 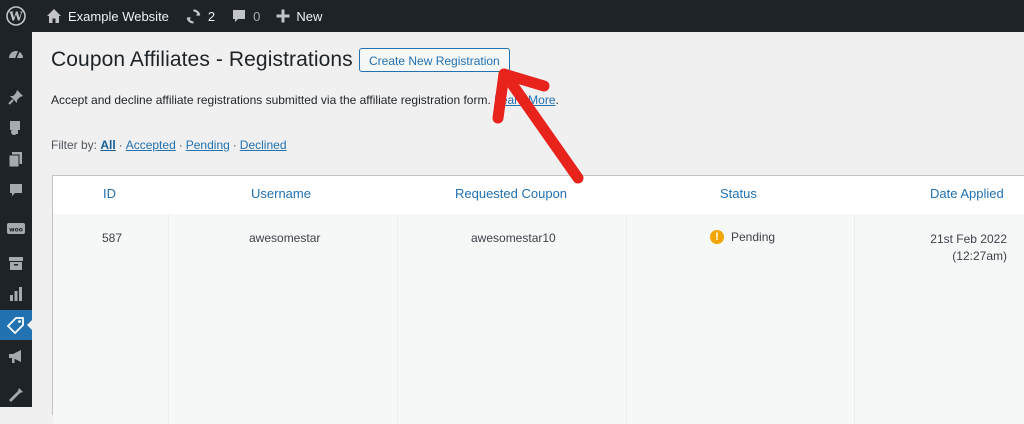 I want to click on svg-text: woo, so click(x=16, y=230).